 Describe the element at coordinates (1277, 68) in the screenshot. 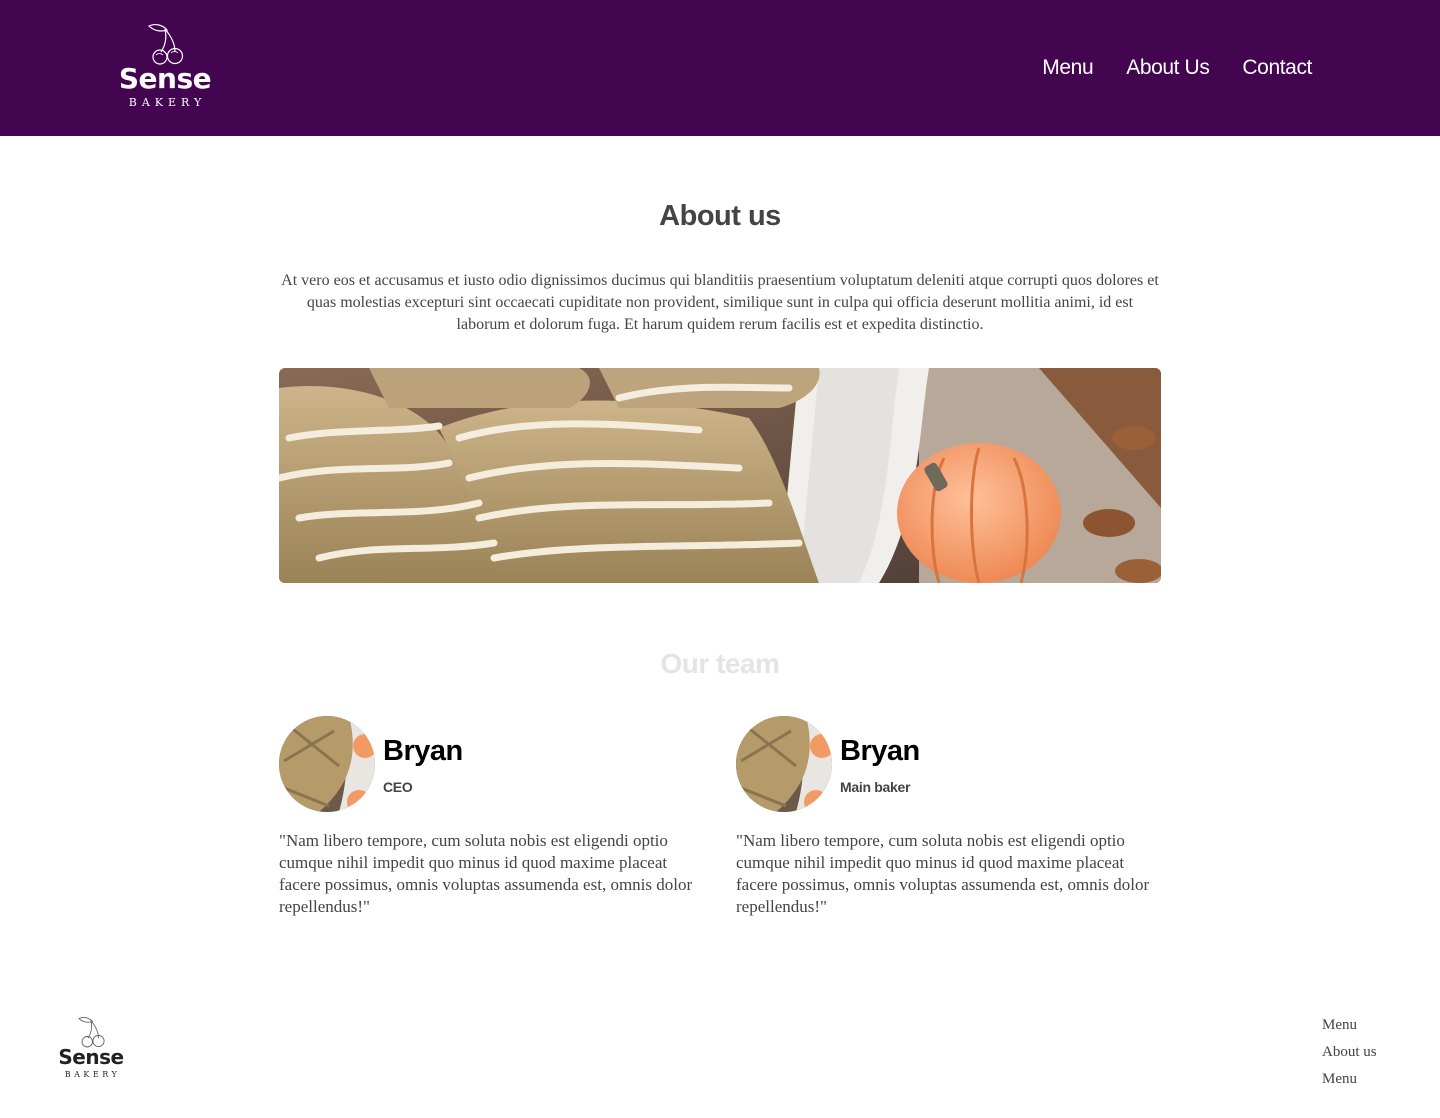

I see `nav-contact: Contact` at that location.